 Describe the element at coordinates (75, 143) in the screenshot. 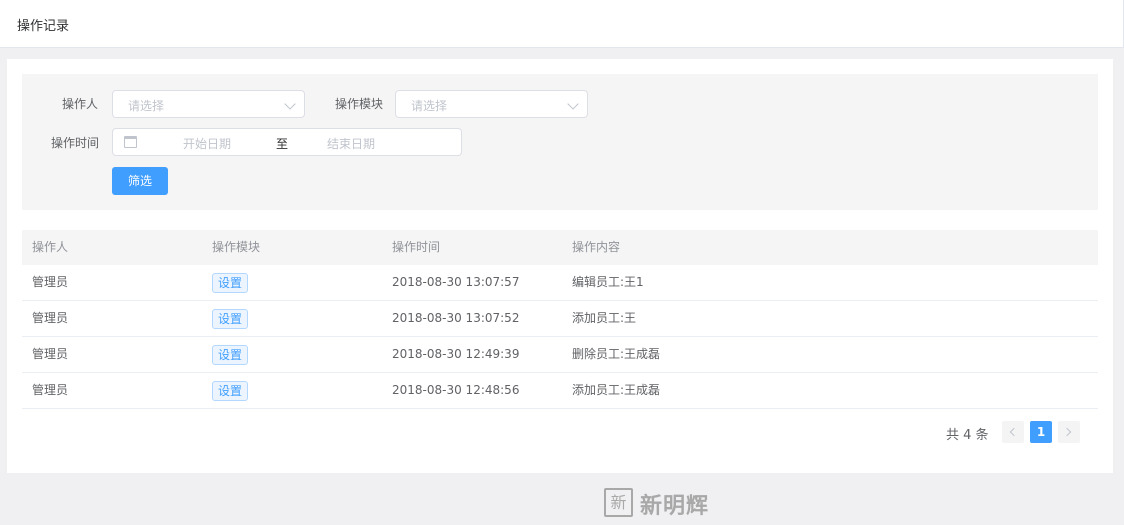

I see `time-label: 操作时间` at that location.